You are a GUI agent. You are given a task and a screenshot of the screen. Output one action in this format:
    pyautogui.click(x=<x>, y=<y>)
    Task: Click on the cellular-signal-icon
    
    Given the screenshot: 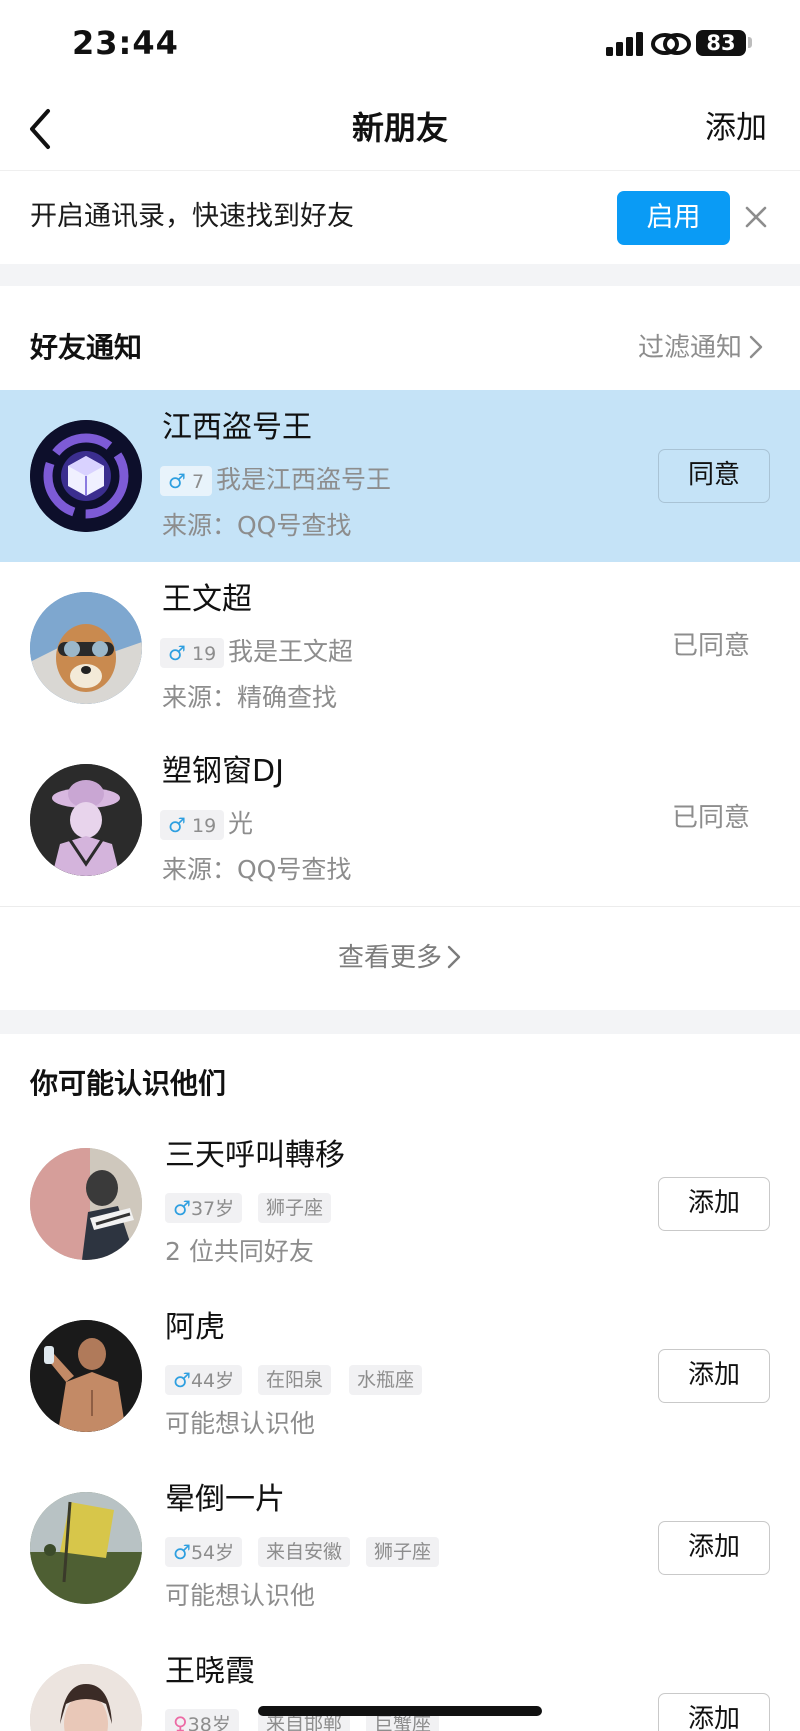 What is the action you would take?
    pyautogui.click(x=625, y=44)
    